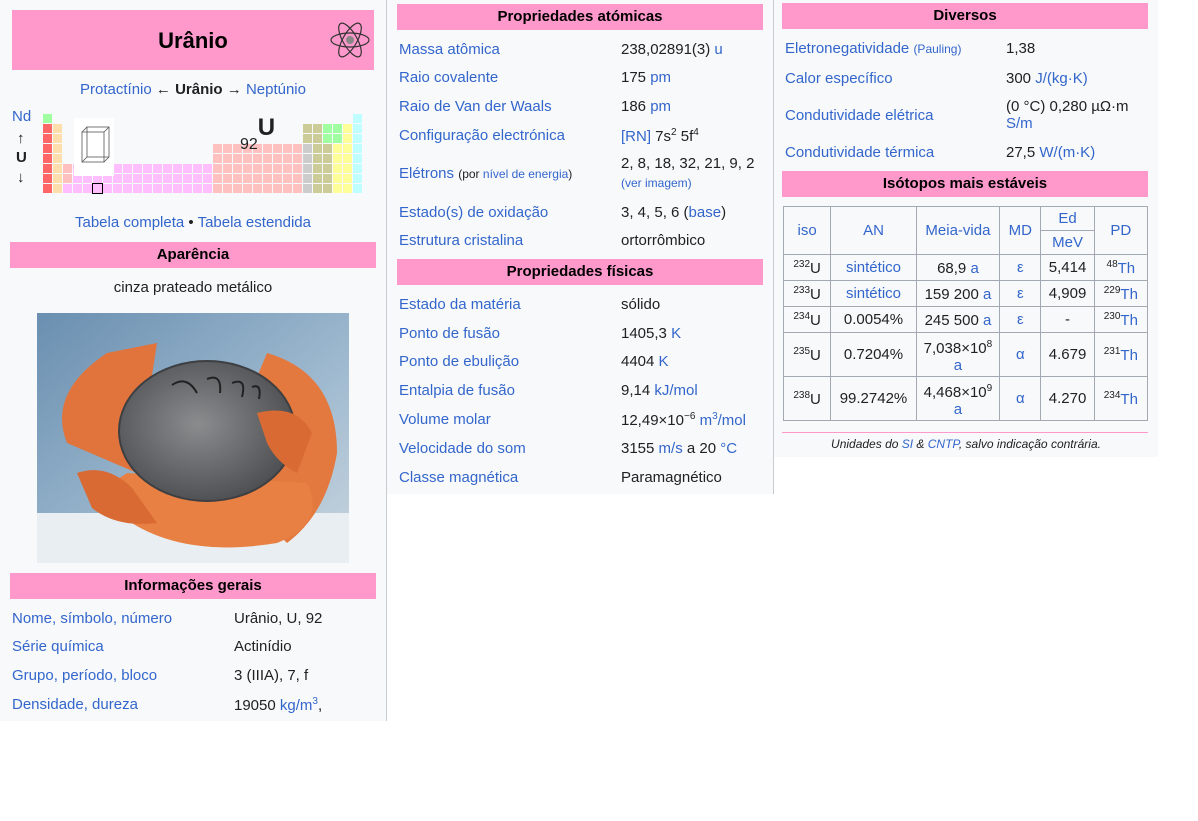 The width and height of the screenshot is (1198, 821). Describe the element at coordinates (475, 106) in the screenshot. I see `vdw-radius-label: Raio de Van der Waals` at that location.